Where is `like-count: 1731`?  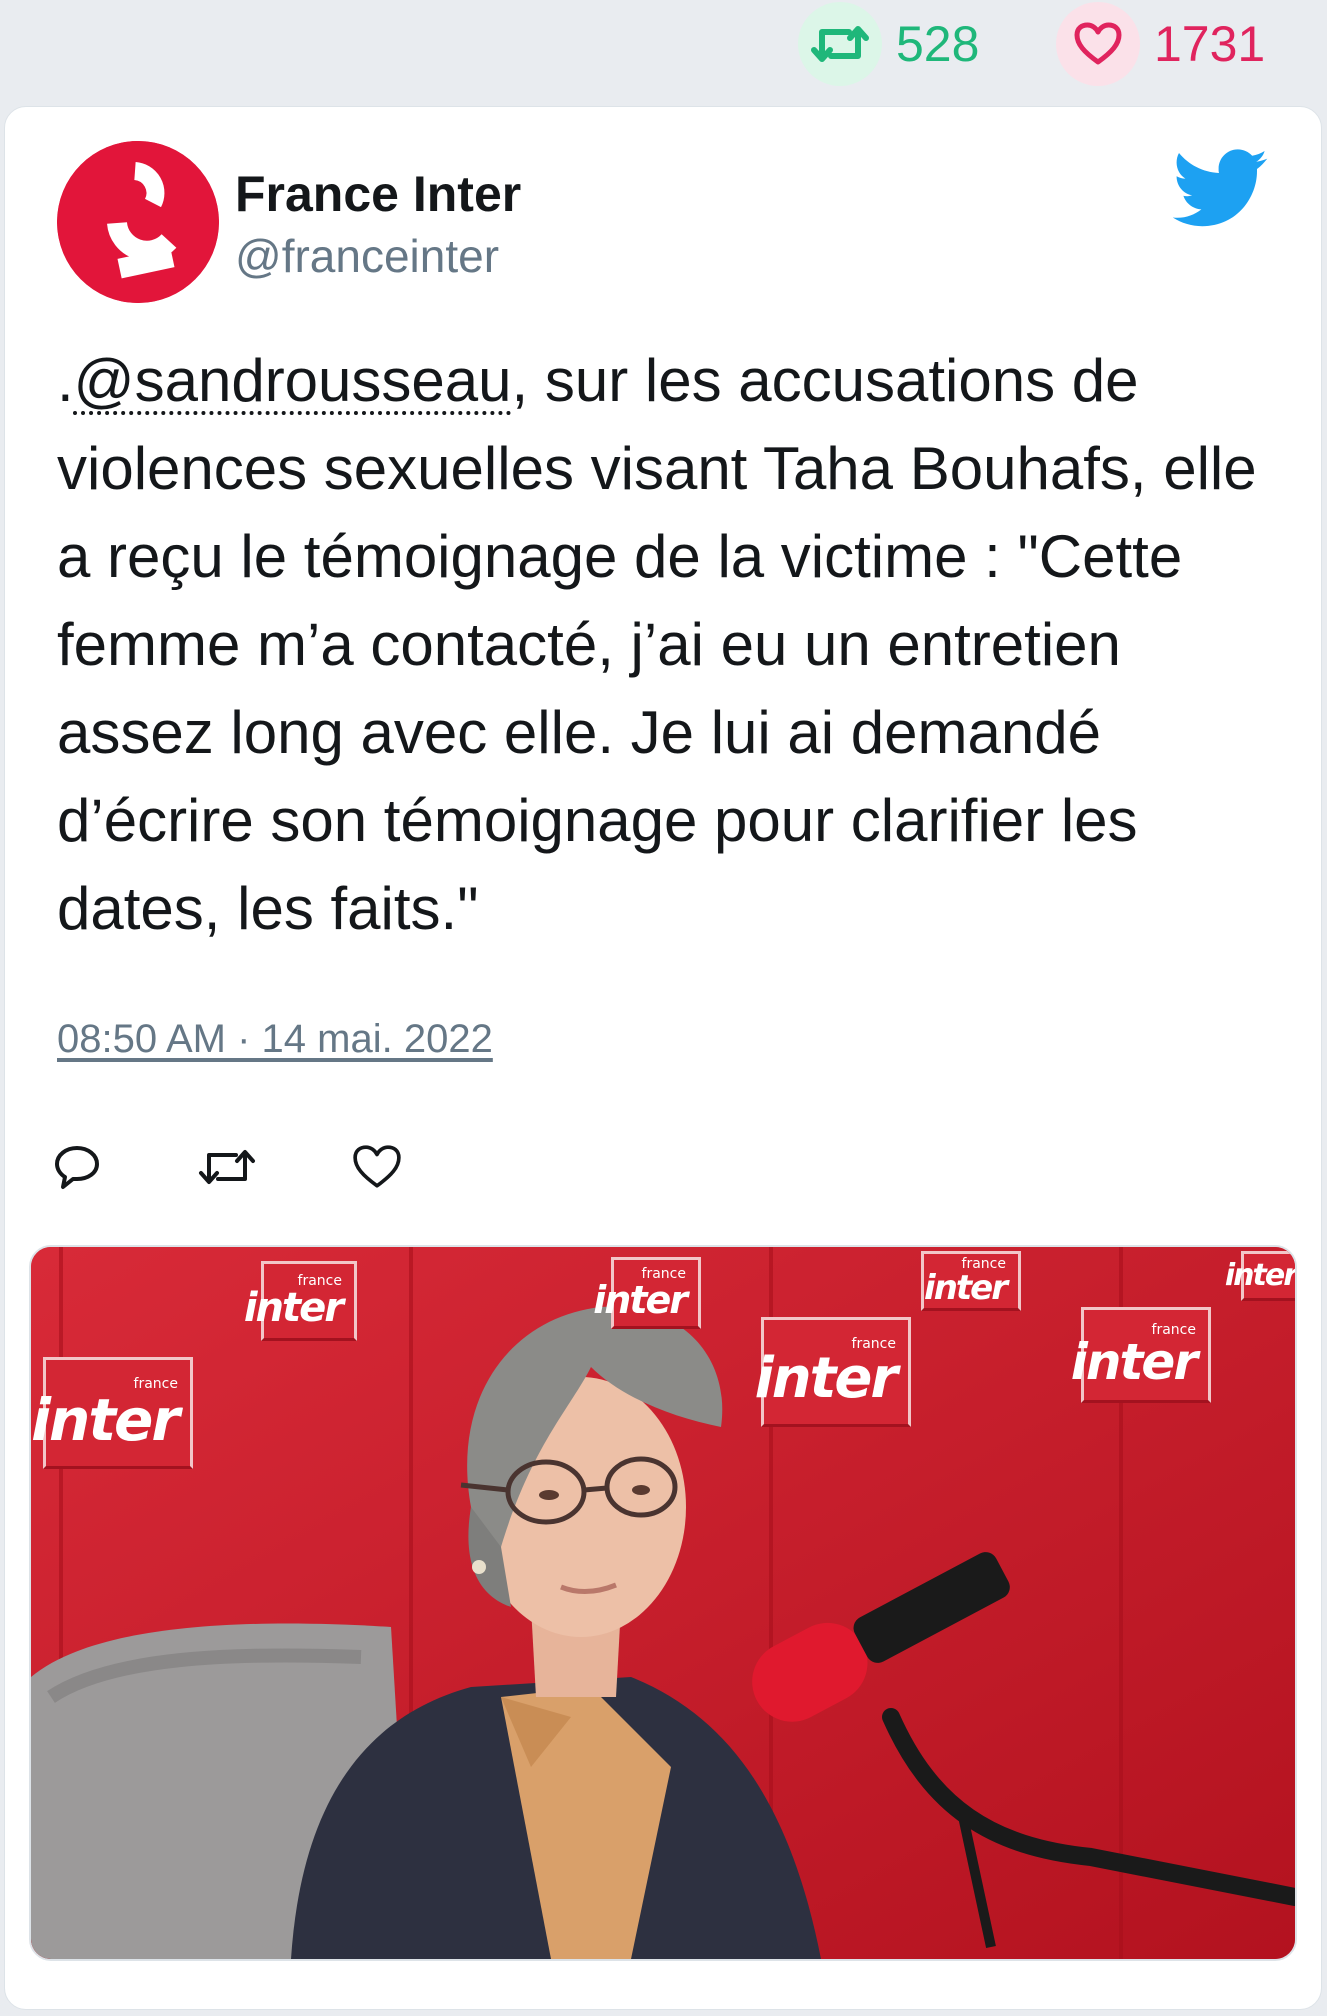
like-count: 1731 is located at coordinates (1210, 44).